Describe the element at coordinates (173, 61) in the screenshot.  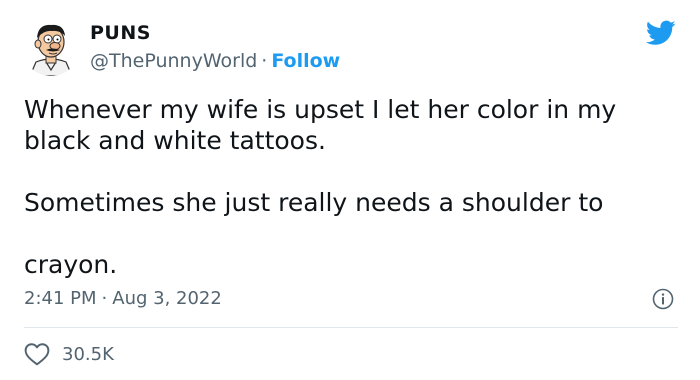
I see `author-handle: @ThePunnyWorld` at that location.